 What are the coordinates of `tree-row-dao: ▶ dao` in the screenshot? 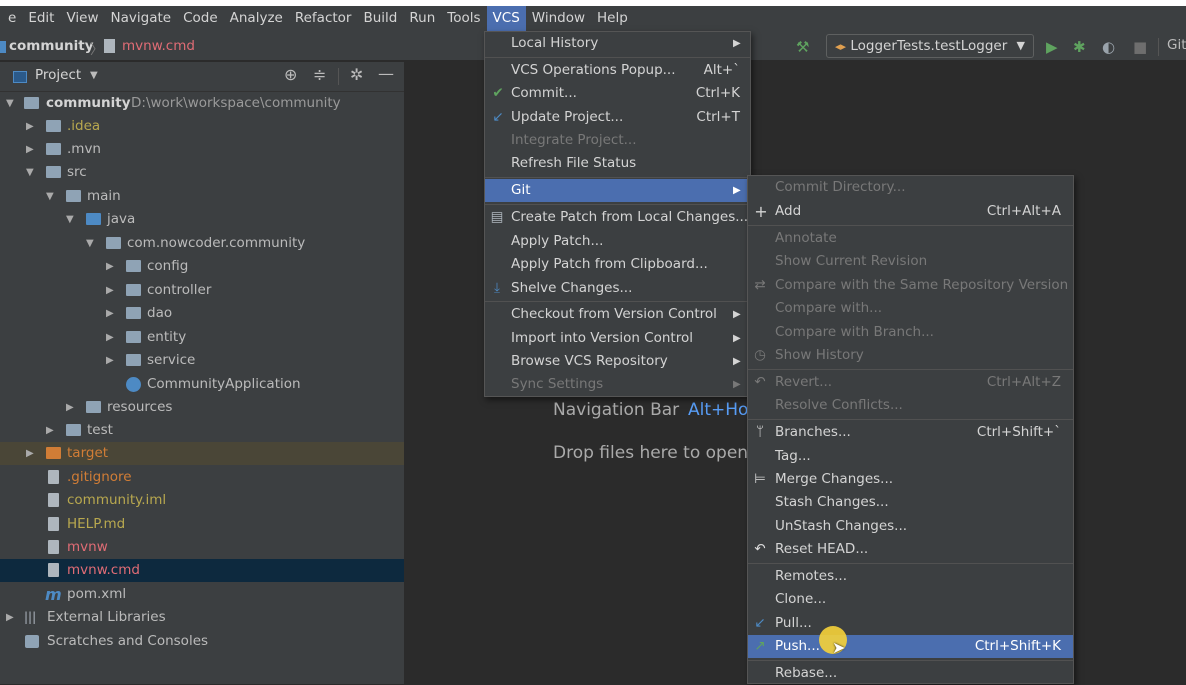 It's located at (202, 313).